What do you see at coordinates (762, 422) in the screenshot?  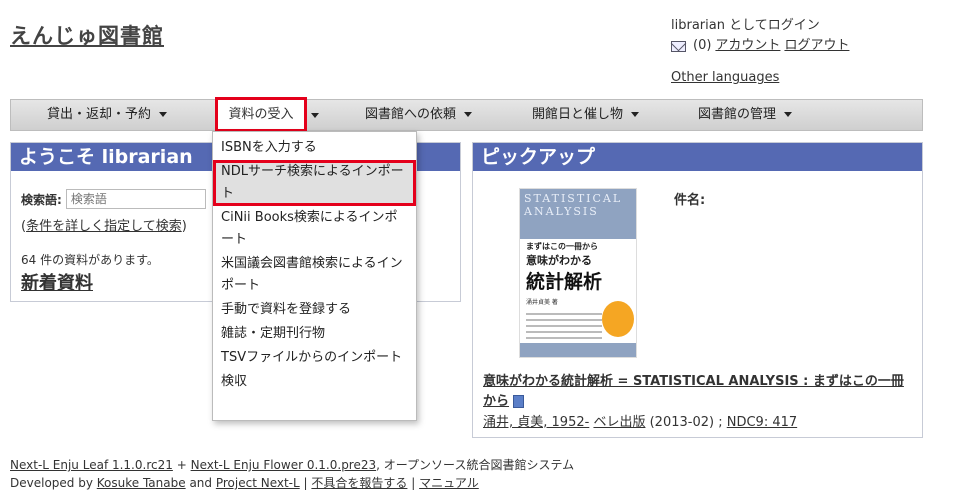 I see `ndc-link: NDC9: 417` at bounding box center [762, 422].